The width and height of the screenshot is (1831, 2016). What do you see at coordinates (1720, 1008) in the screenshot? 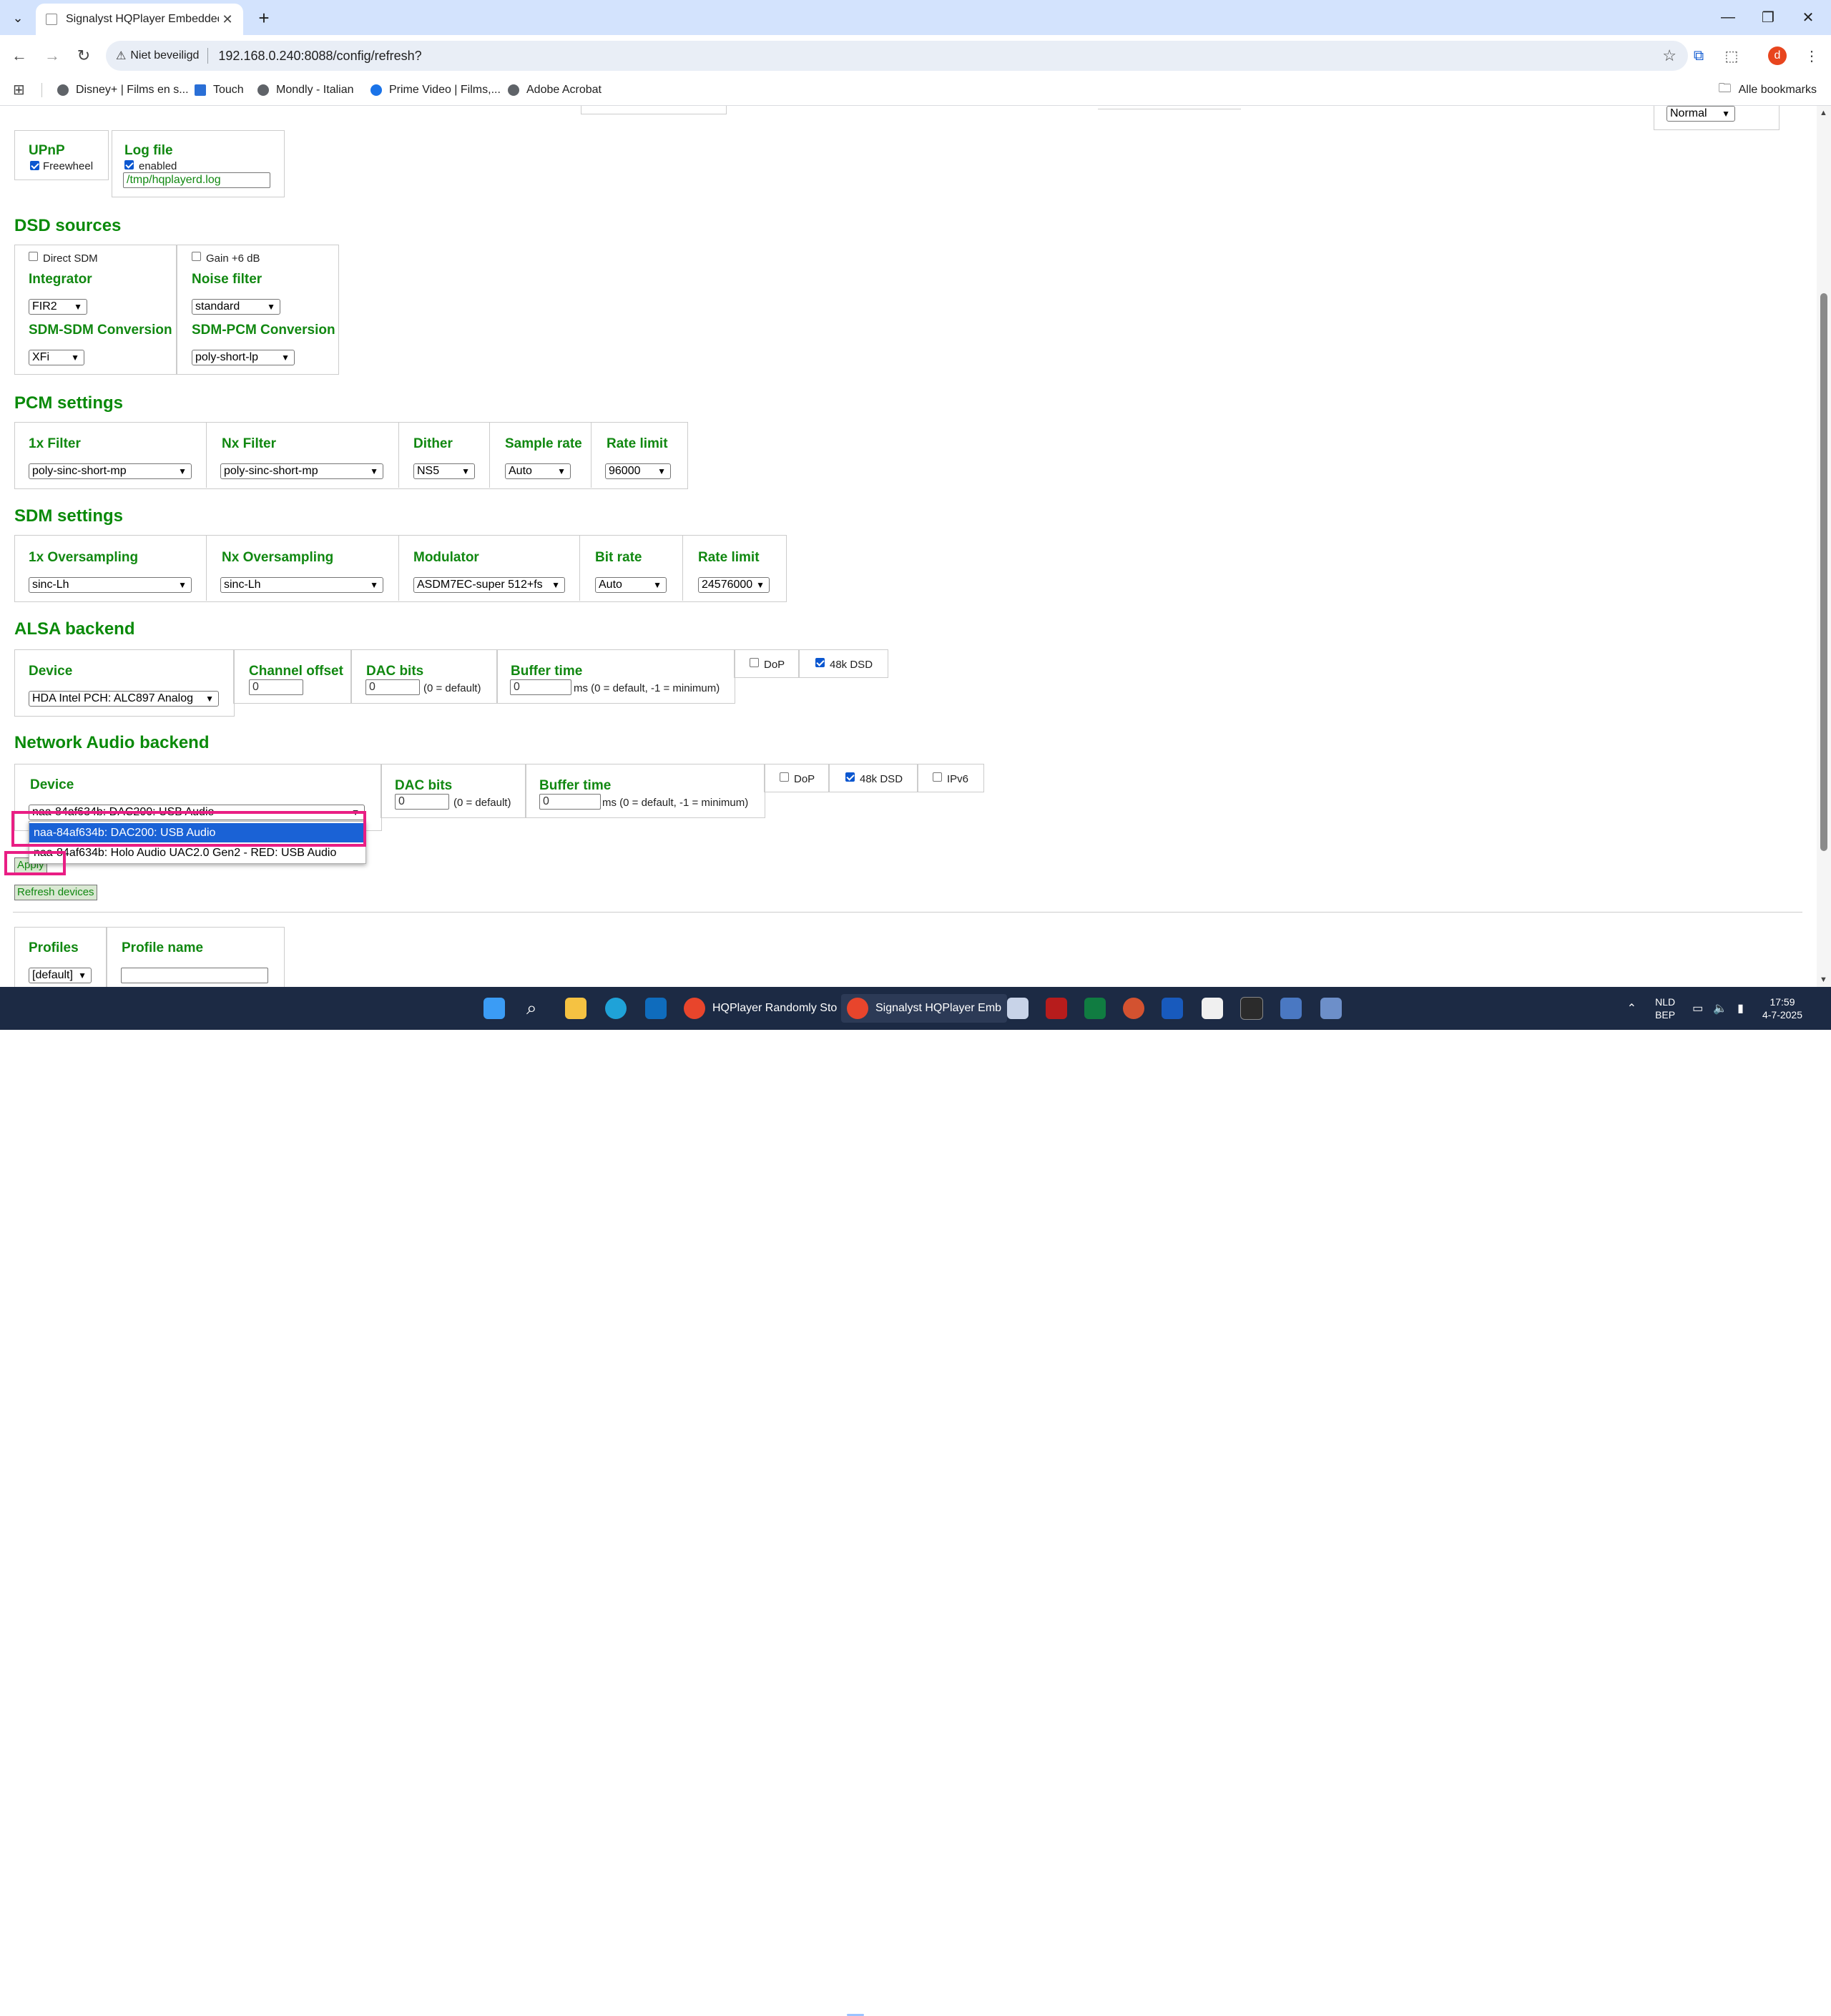
I see `volume-icon: 🔈` at bounding box center [1720, 1008].